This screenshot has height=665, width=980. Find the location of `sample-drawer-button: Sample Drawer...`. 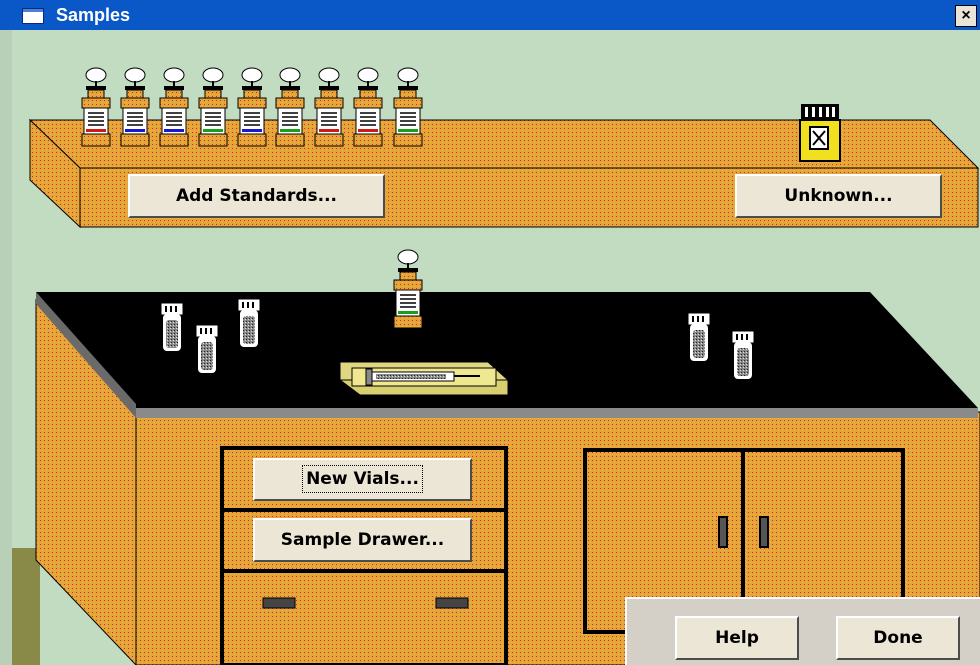

sample-drawer-button: Sample Drawer... is located at coordinates (362, 540).